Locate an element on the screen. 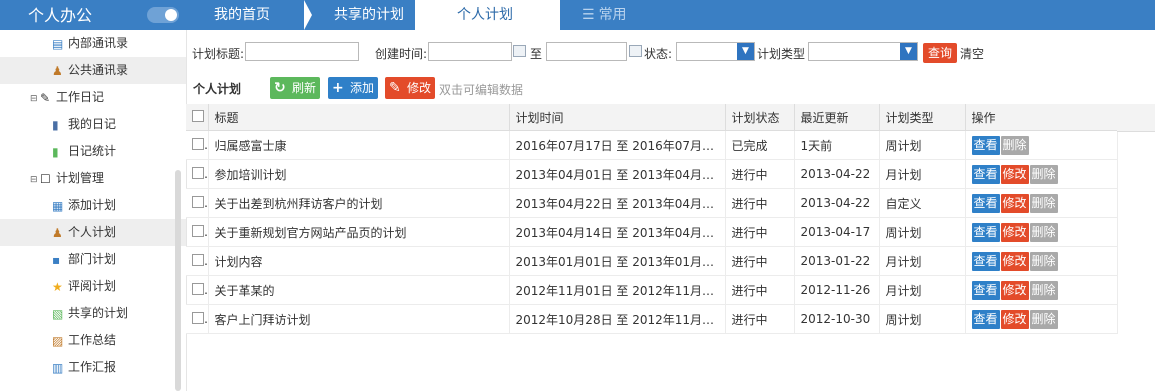 The height and width of the screenshot is (391, 1155). cell-title: 关于革某的 is located at coordinates (359, 290).